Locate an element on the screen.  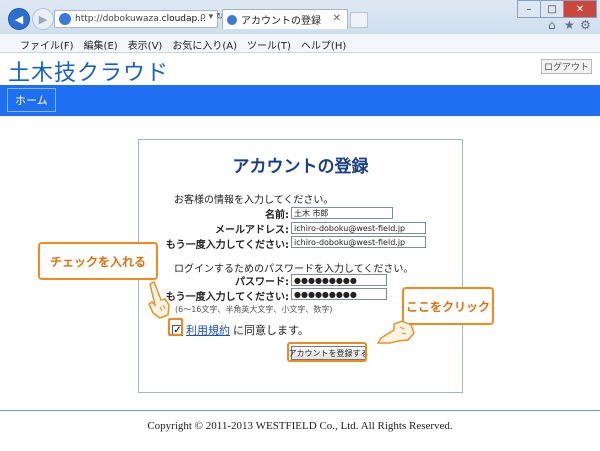
password-label: パスワード: is located at coordinates (262, 282).